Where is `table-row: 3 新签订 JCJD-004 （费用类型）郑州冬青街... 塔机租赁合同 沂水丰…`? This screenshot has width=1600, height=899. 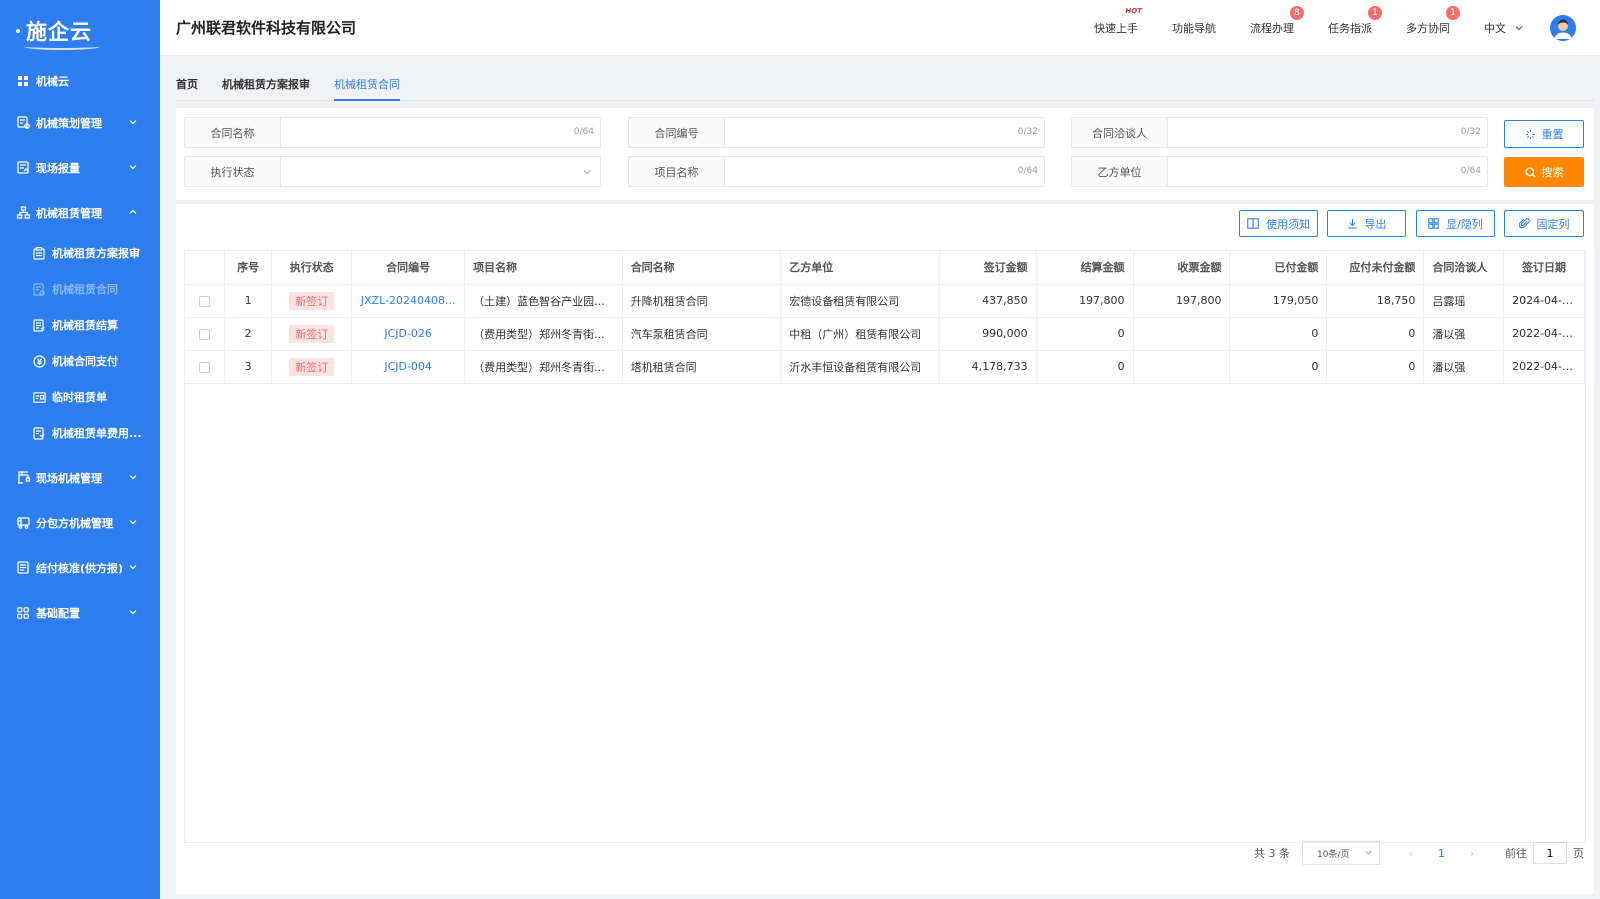
table-row: 3 新签订 JCJD-004 （费用类型）郑州冬青街... 塔机租赁合同 沂水丰… is located at coordinates (885, 367).